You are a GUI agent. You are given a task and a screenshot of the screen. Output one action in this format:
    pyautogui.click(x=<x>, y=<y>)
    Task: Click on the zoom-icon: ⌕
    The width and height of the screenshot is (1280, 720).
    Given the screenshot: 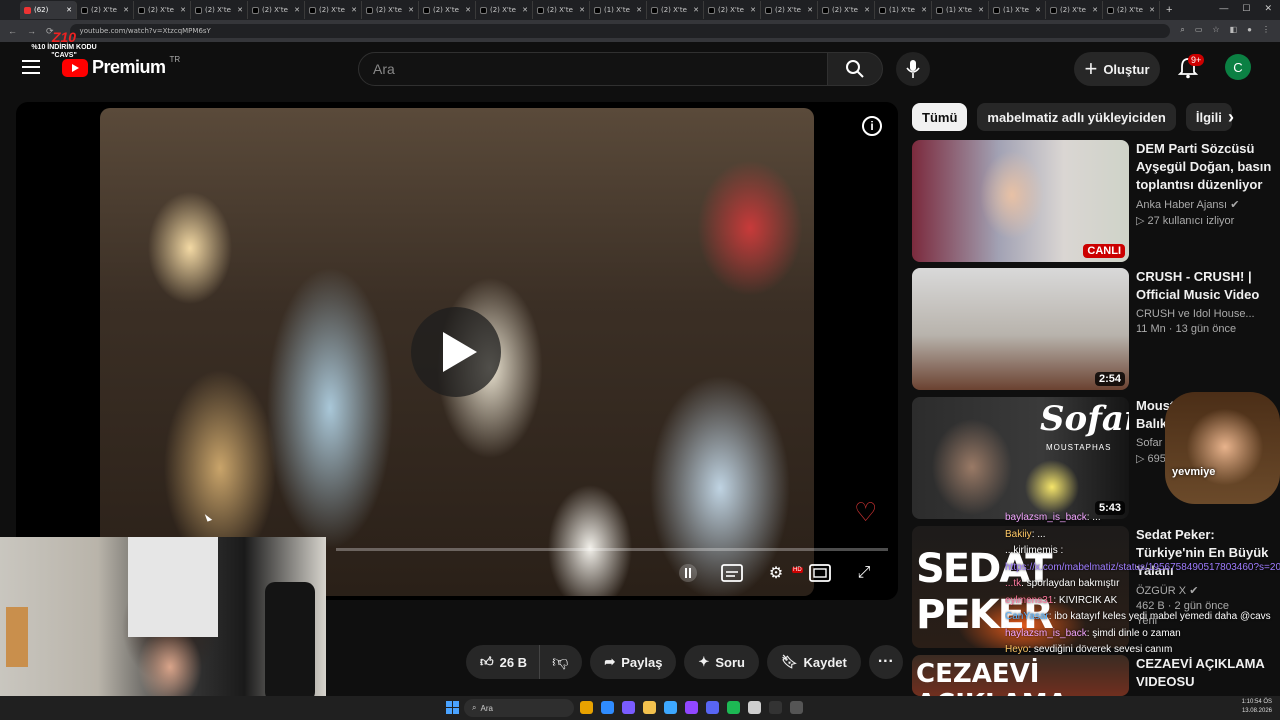 What is the action you would take?
    pyautogui.click(x=1182, y=30)
    